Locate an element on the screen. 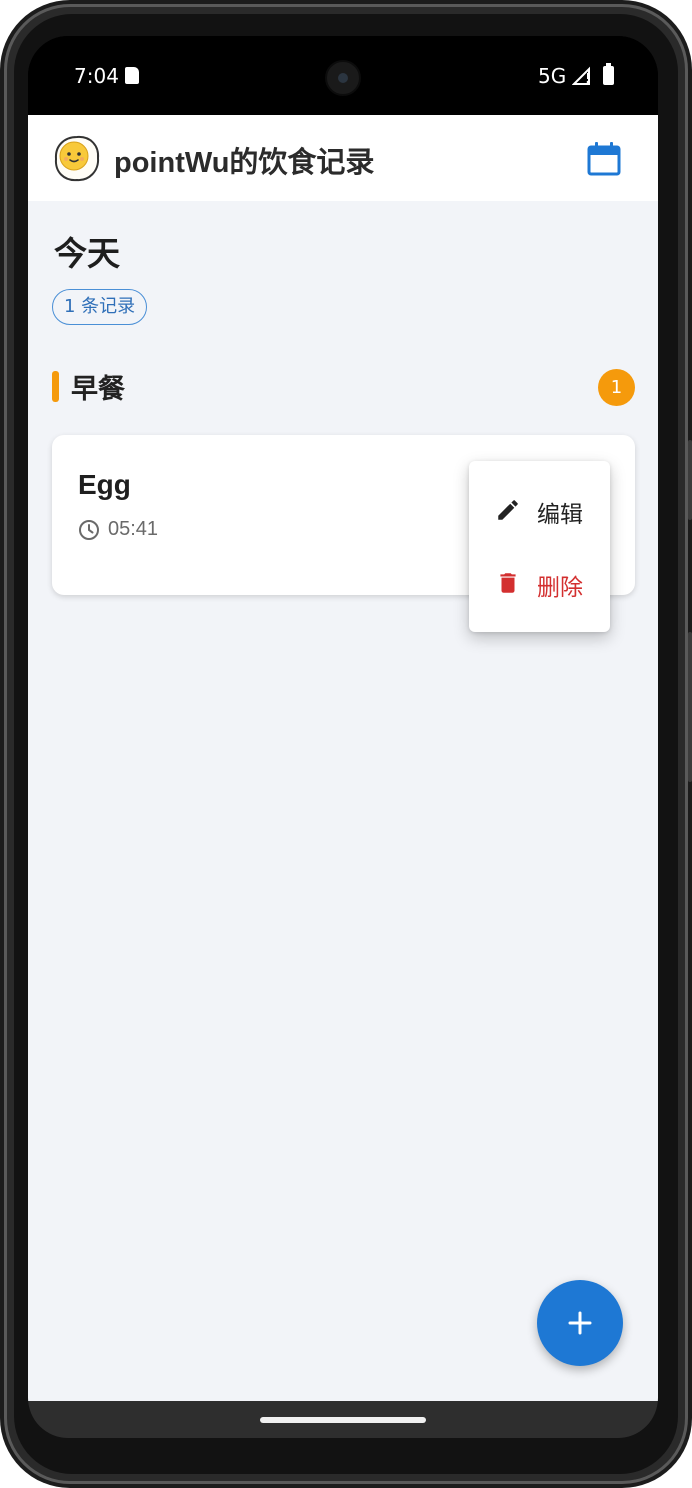 The height and width of the screenshot is (1488, 692). day-title: 今天 is located at coordinates (87, 253).